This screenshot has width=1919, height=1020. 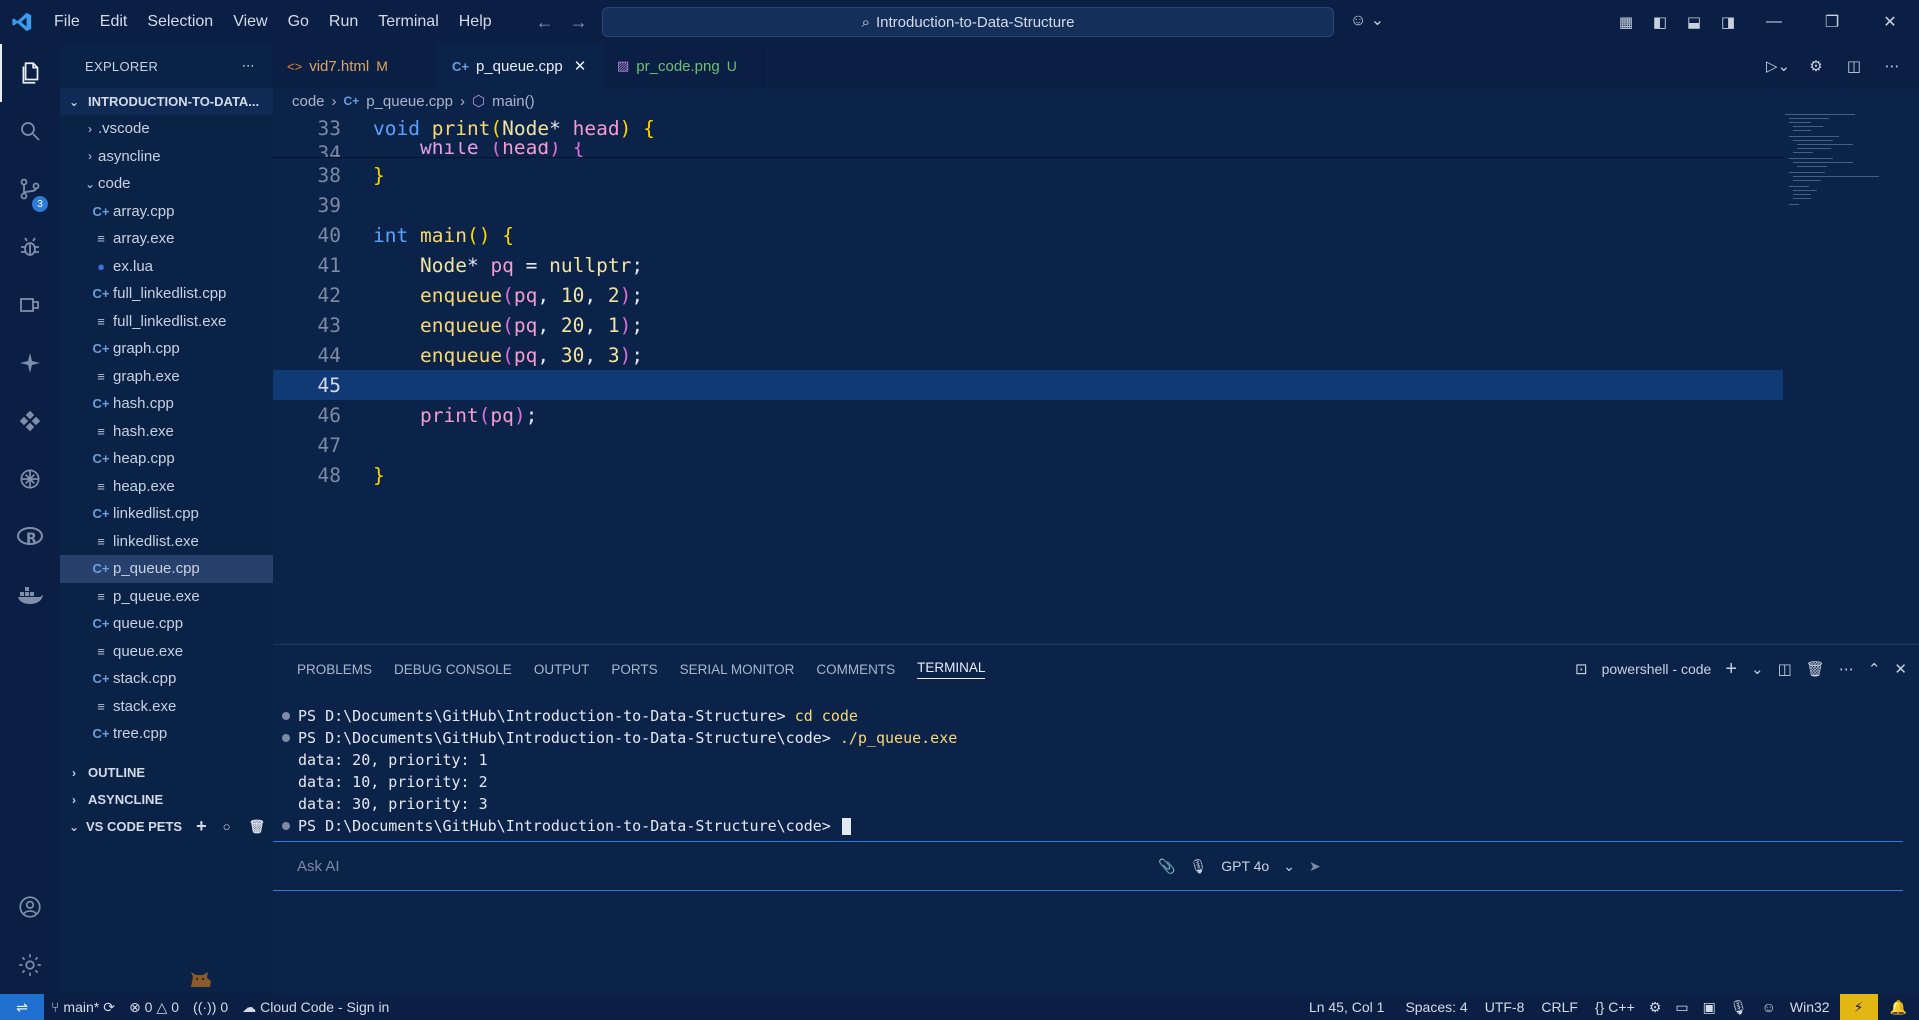 I want to click on search-activity-icon, so click(x=30, y=131).